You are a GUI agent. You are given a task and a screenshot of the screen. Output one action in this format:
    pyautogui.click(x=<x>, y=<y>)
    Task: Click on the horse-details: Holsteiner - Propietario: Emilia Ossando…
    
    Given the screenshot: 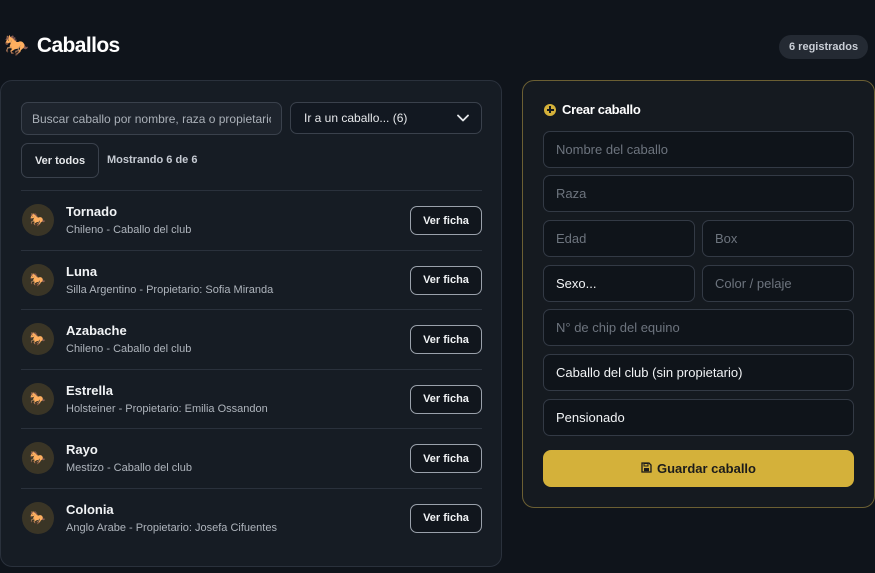 What is the action you would take?
    pyautogui.click(x=167, y=408)
    